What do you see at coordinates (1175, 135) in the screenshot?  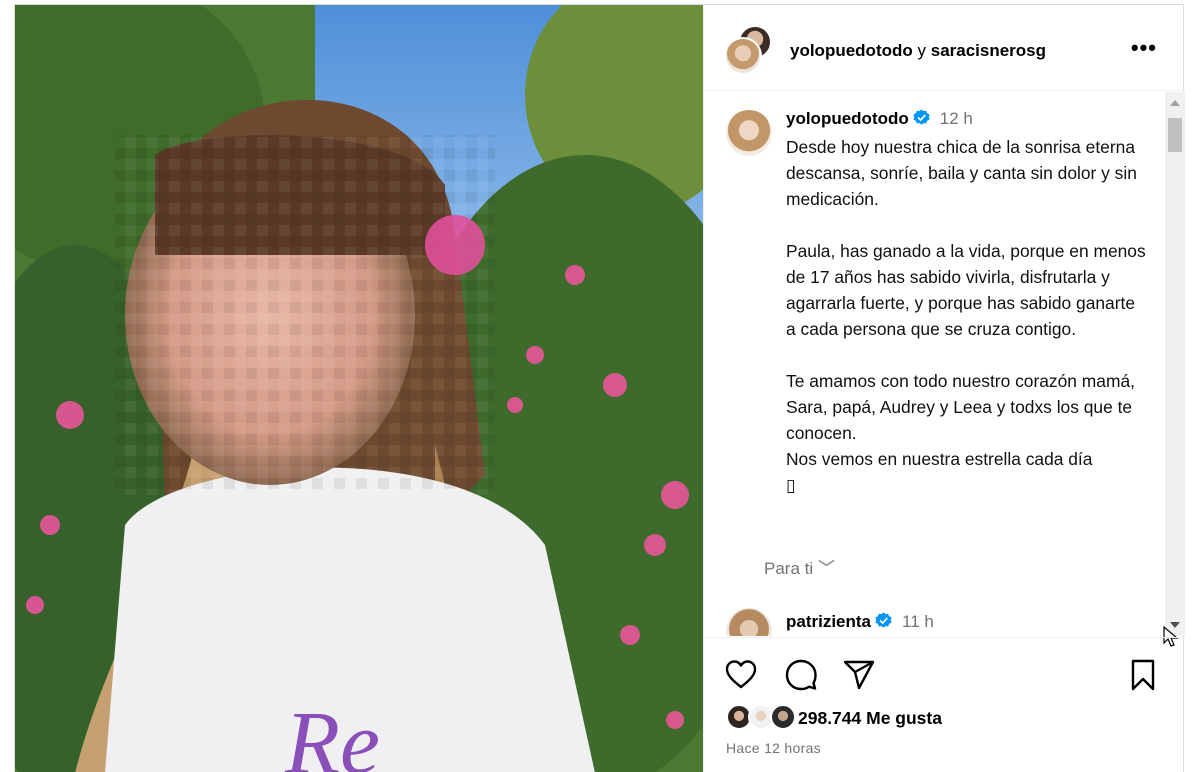 I see `scrollbar-thumb` at bounding box center [1175, 135].